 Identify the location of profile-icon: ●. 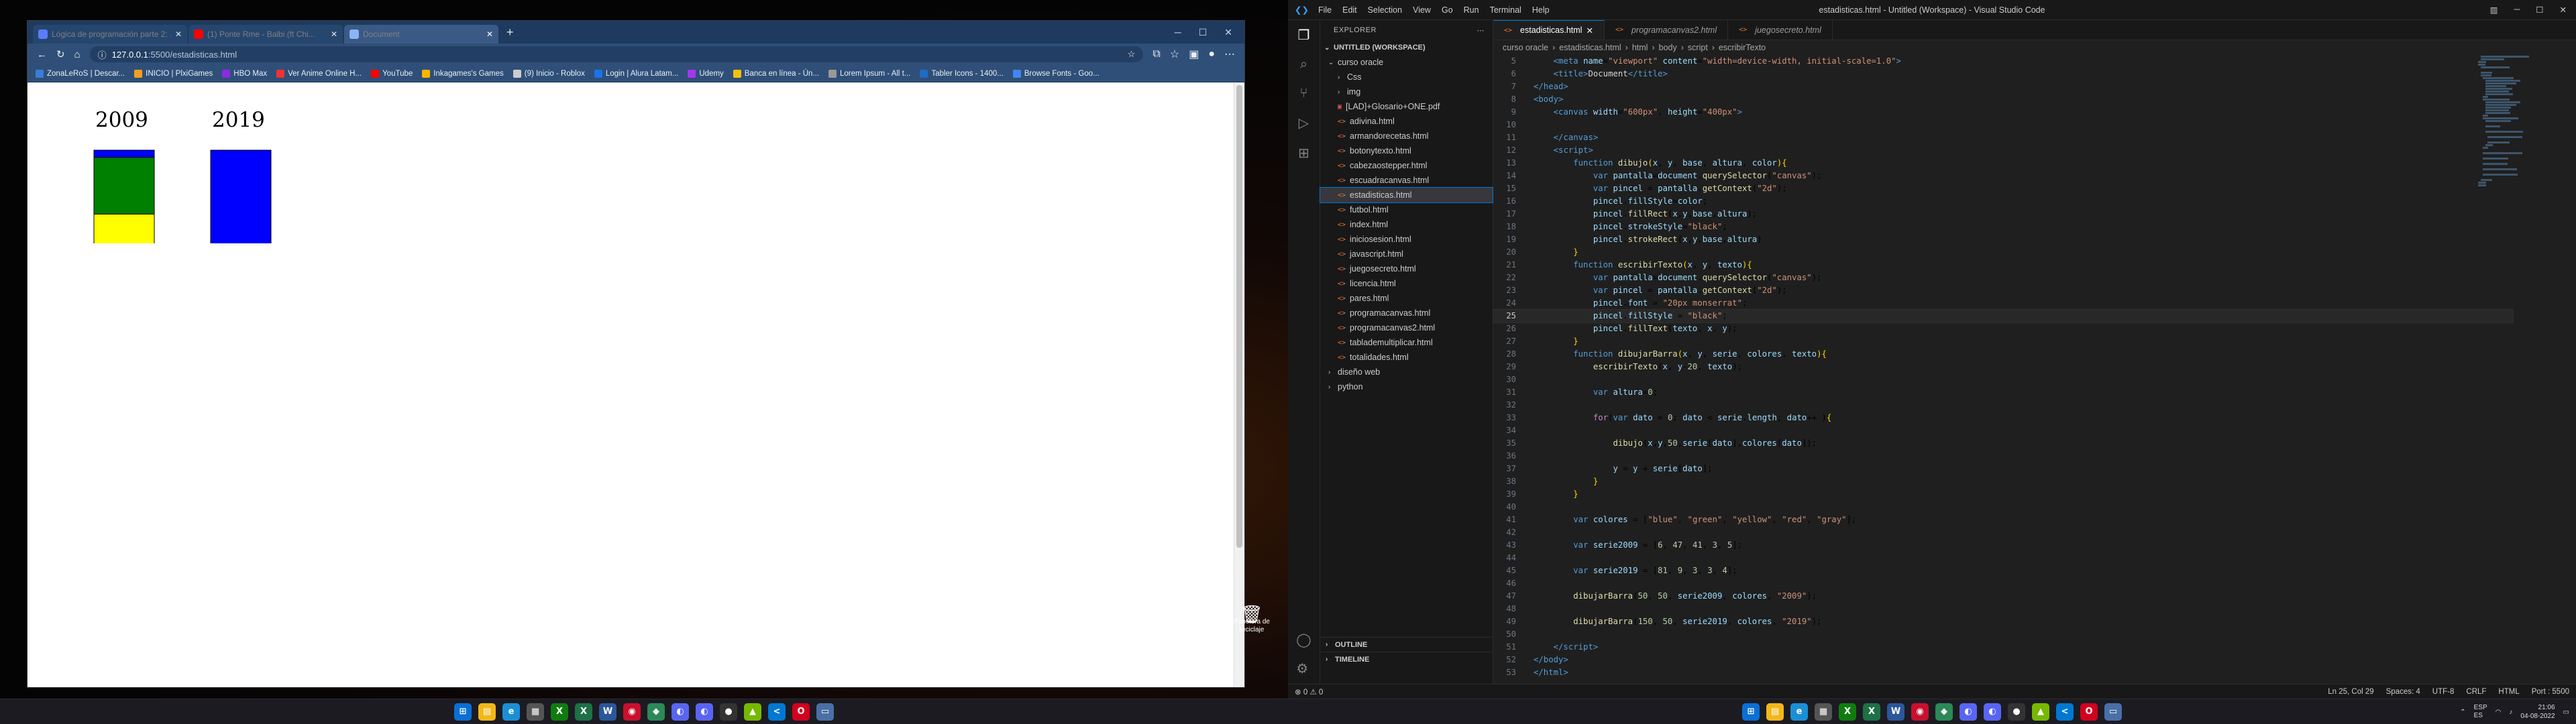
(1211, 54).